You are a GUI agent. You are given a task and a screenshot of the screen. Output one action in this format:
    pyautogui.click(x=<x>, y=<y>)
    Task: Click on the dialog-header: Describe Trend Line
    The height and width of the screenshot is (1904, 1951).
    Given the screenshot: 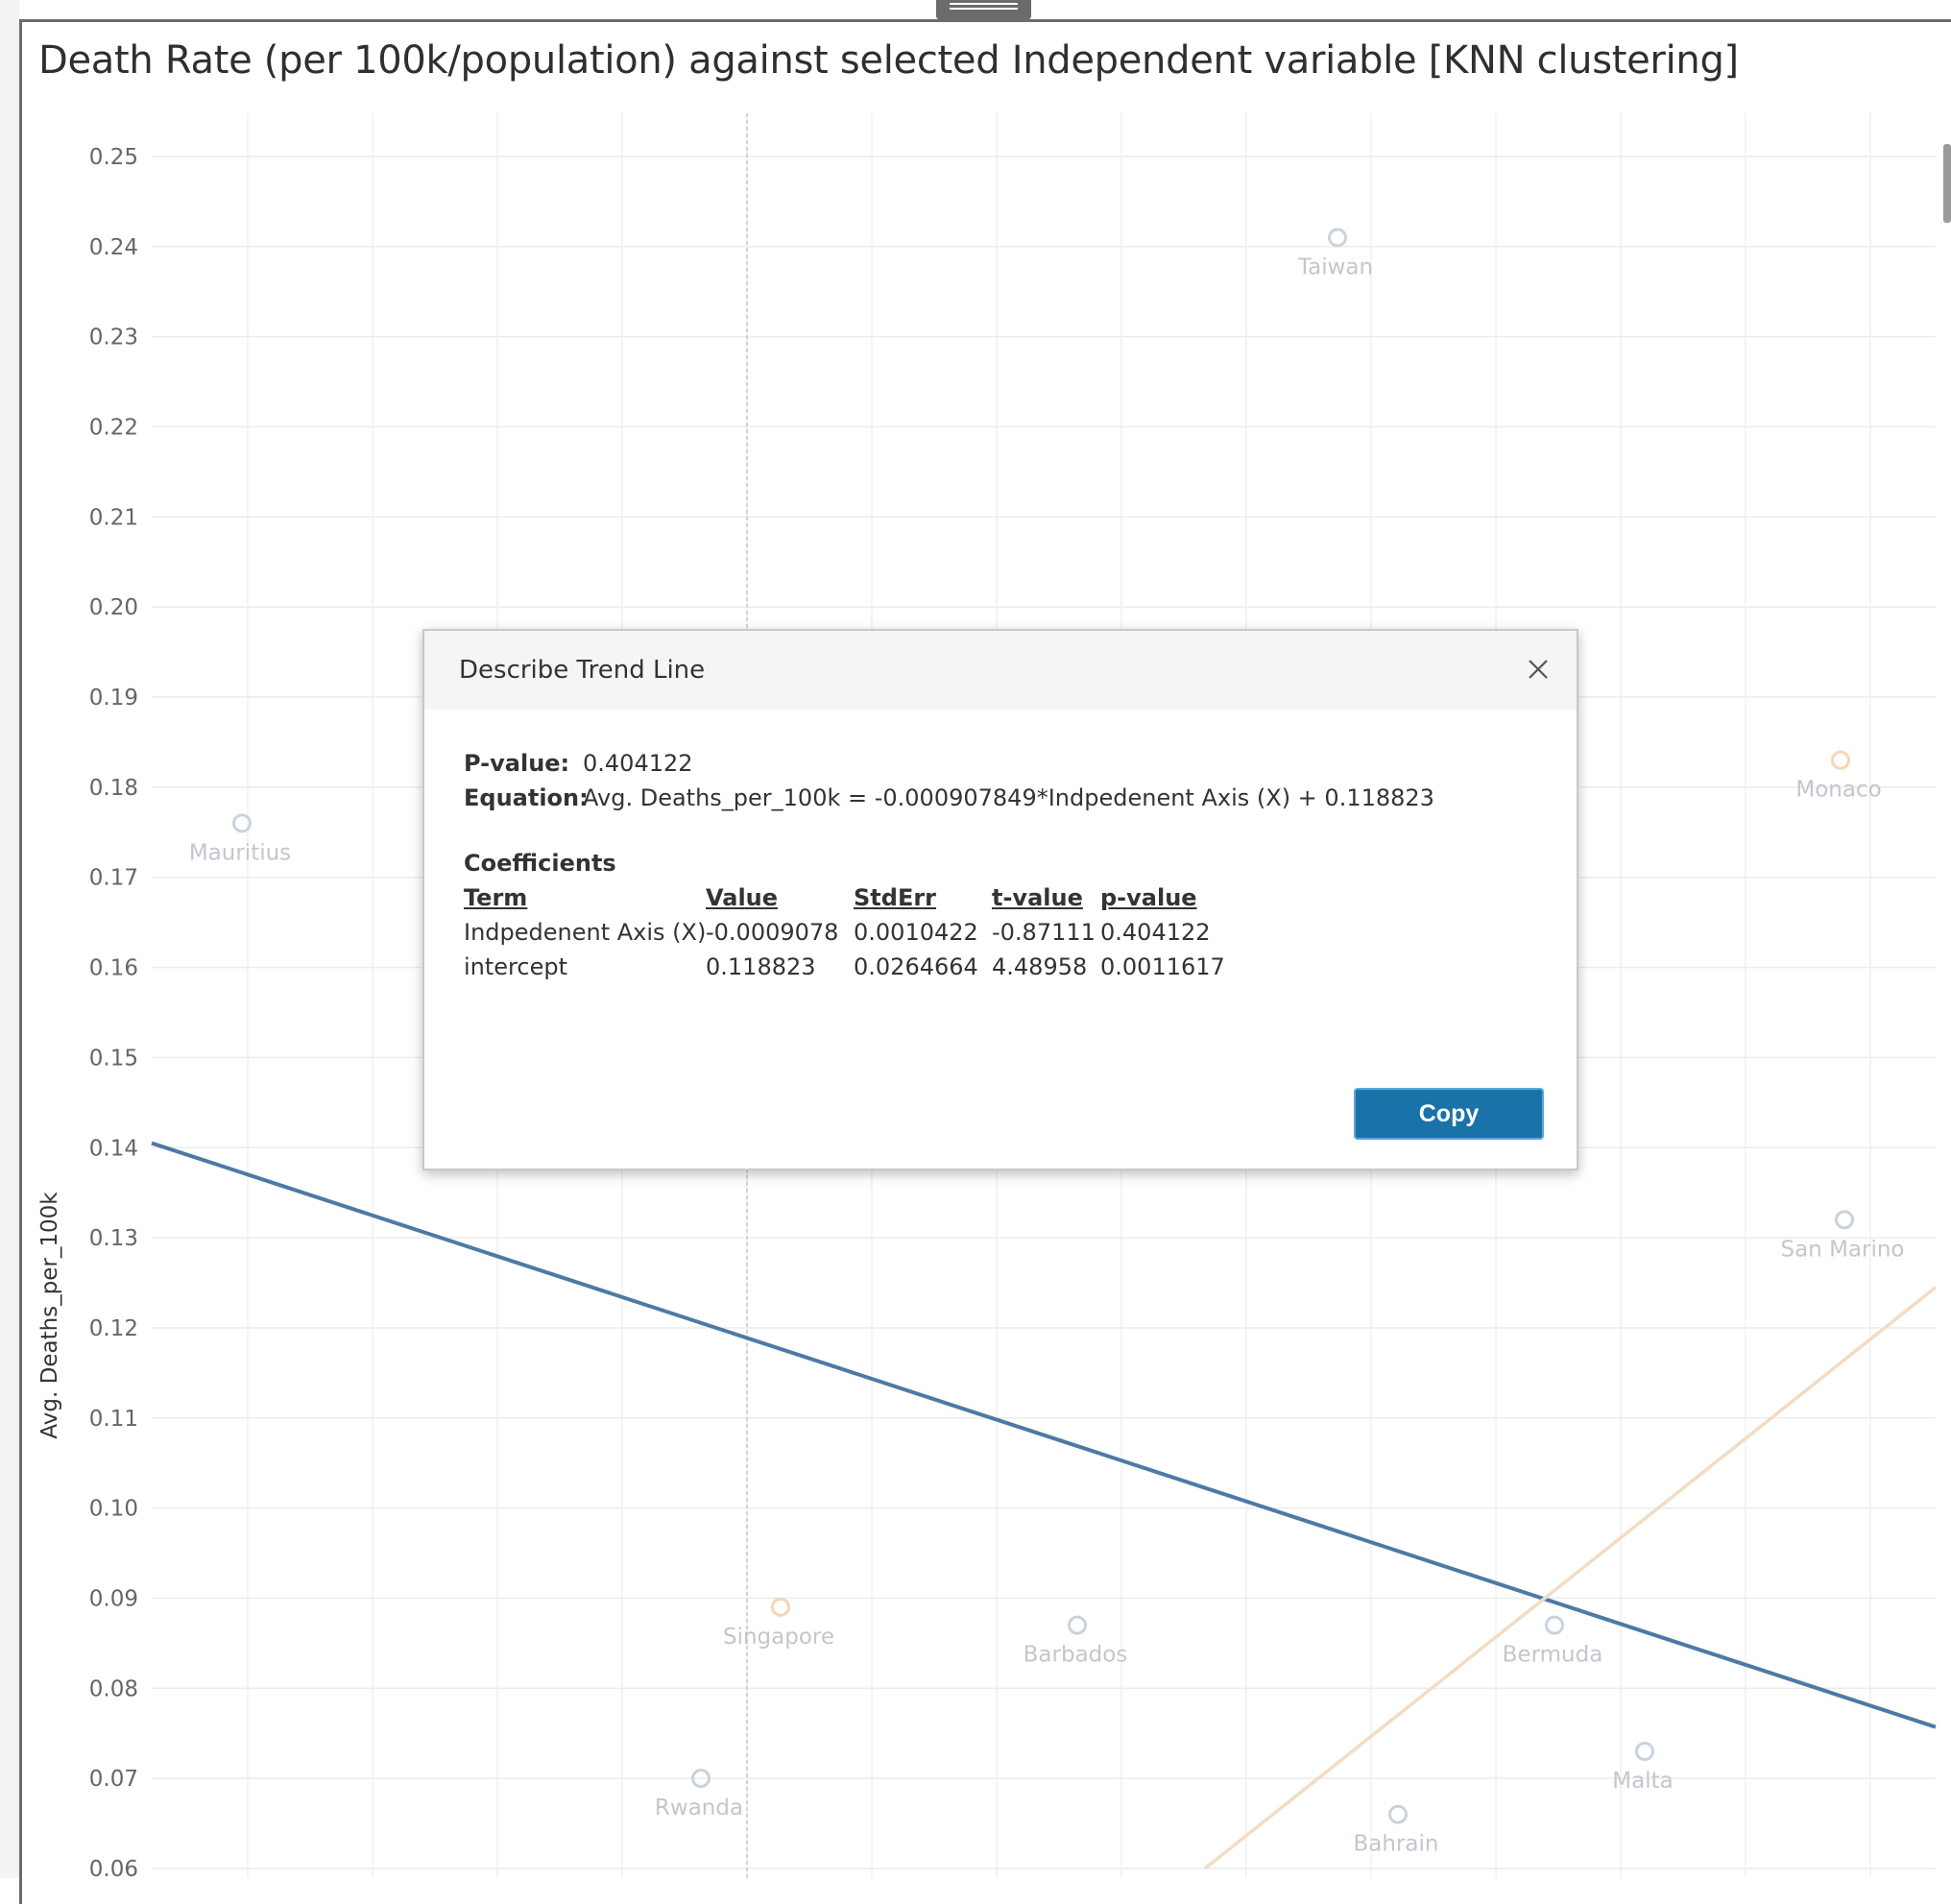 What is the action you would take?
    pyautogui.click(x=1000, y=671)
    